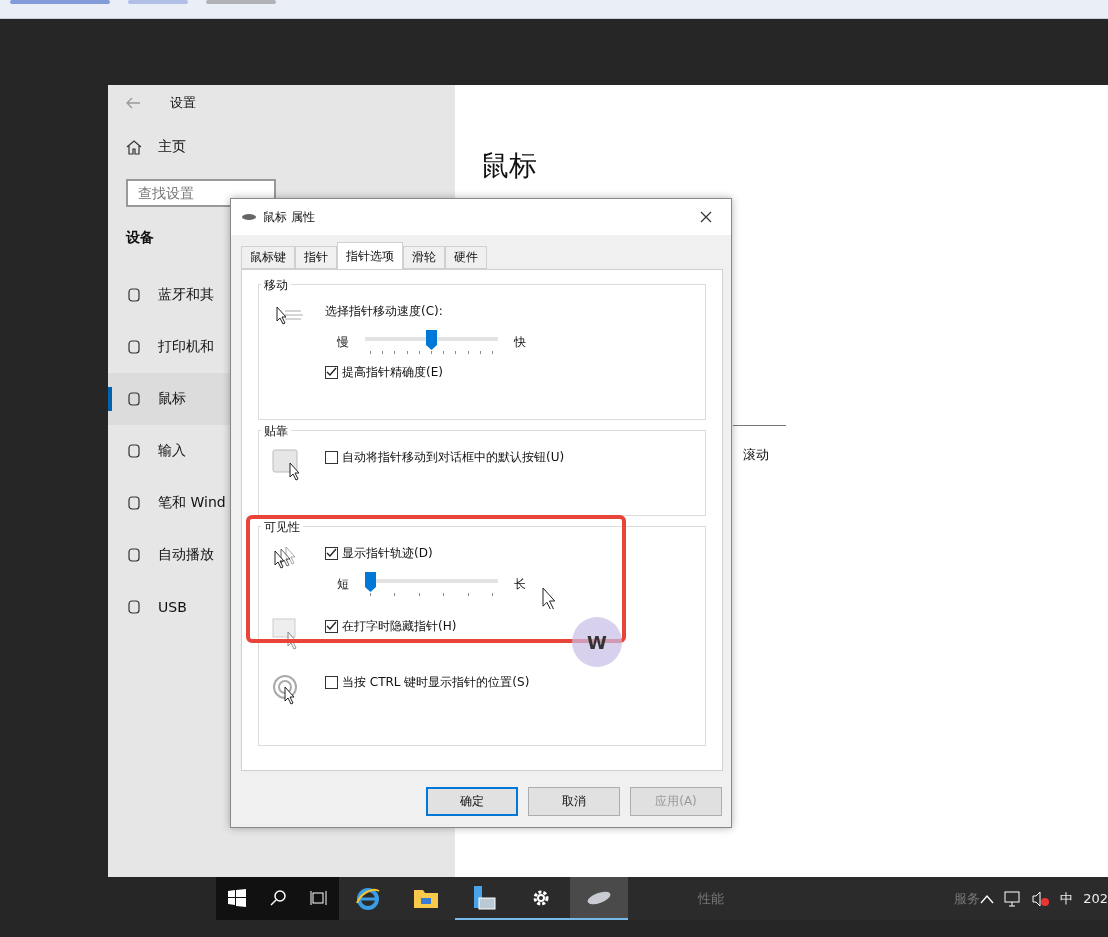 The height and width of the screenshot is (937, 1108). Describe the element at coordinates (520, 342) in the screenshot. I see `slider-max-label: 快` at that location.